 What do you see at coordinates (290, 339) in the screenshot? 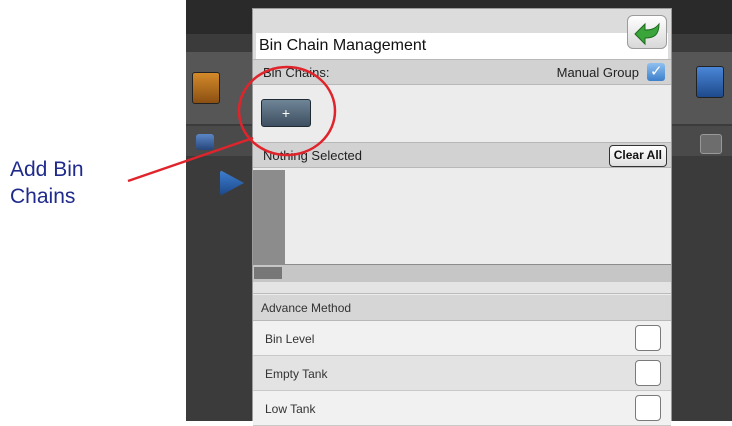
I see `option-label: Bin Level` at bounding box center [290, 339].